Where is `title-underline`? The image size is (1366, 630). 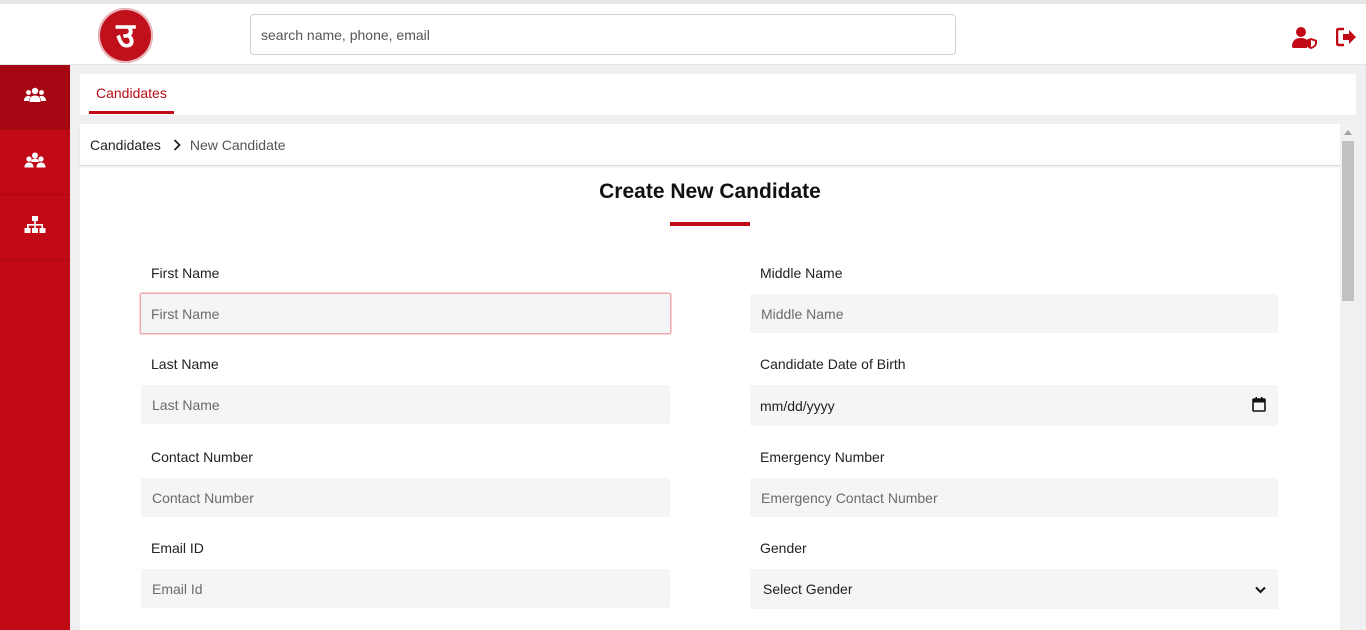 title-underline is located at coordinates (710, 224).